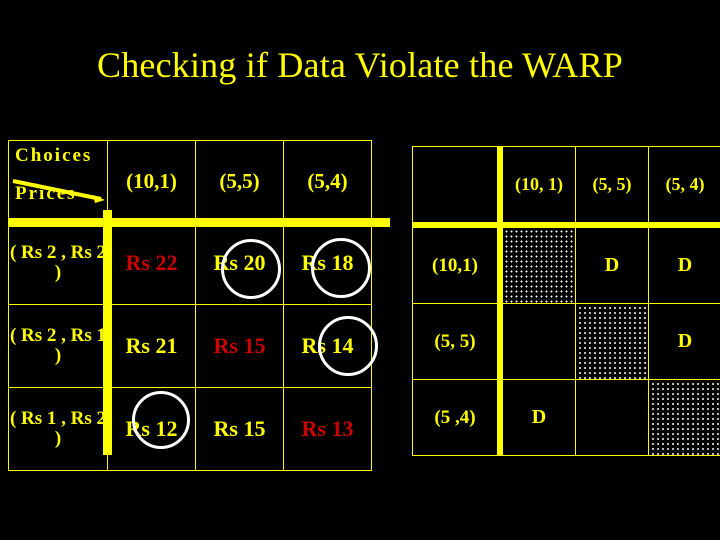 The height and width of the screenshot is (540, 720). I want to click on table-row: ( Rs 1 , Rs 2 ) Rs 12 Rs 15 Rs 13, so click(190, 429).